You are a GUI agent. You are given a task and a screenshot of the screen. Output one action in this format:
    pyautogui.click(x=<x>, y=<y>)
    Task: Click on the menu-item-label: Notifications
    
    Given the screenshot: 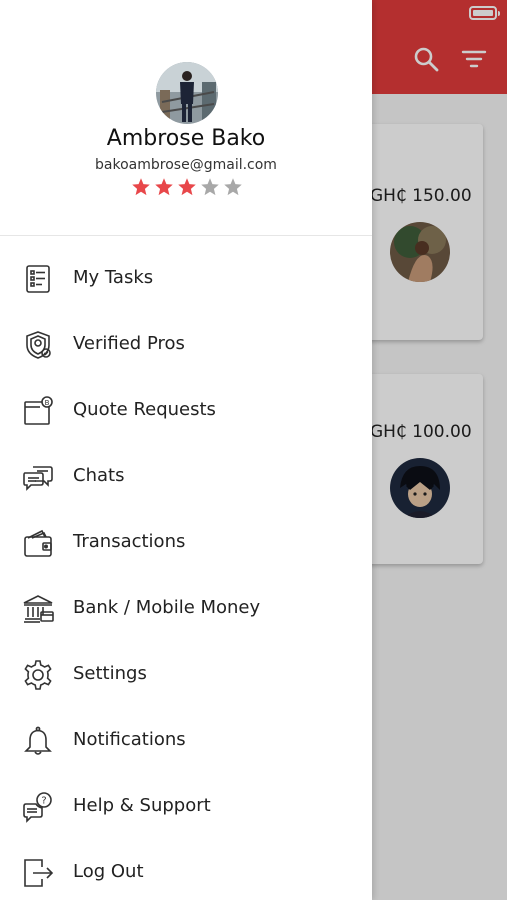 What is the action you would take?
    pyautogui.click(x=129, y=739)
    